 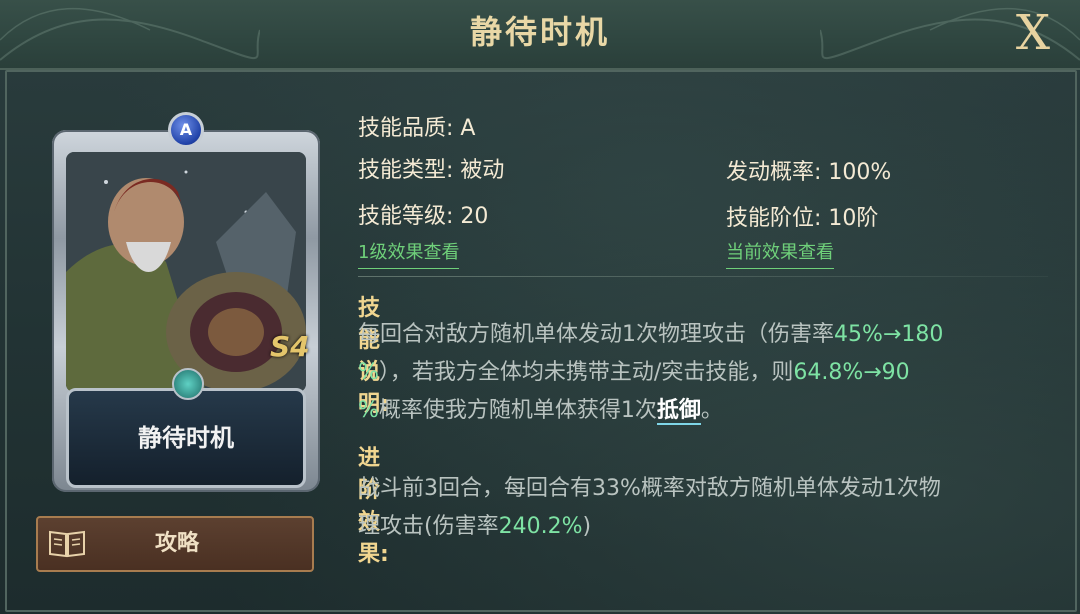 What do you see at coordinates (1033, 33) in the screenshot?
I see `close-button: X` at bounding box center [1033, 33].